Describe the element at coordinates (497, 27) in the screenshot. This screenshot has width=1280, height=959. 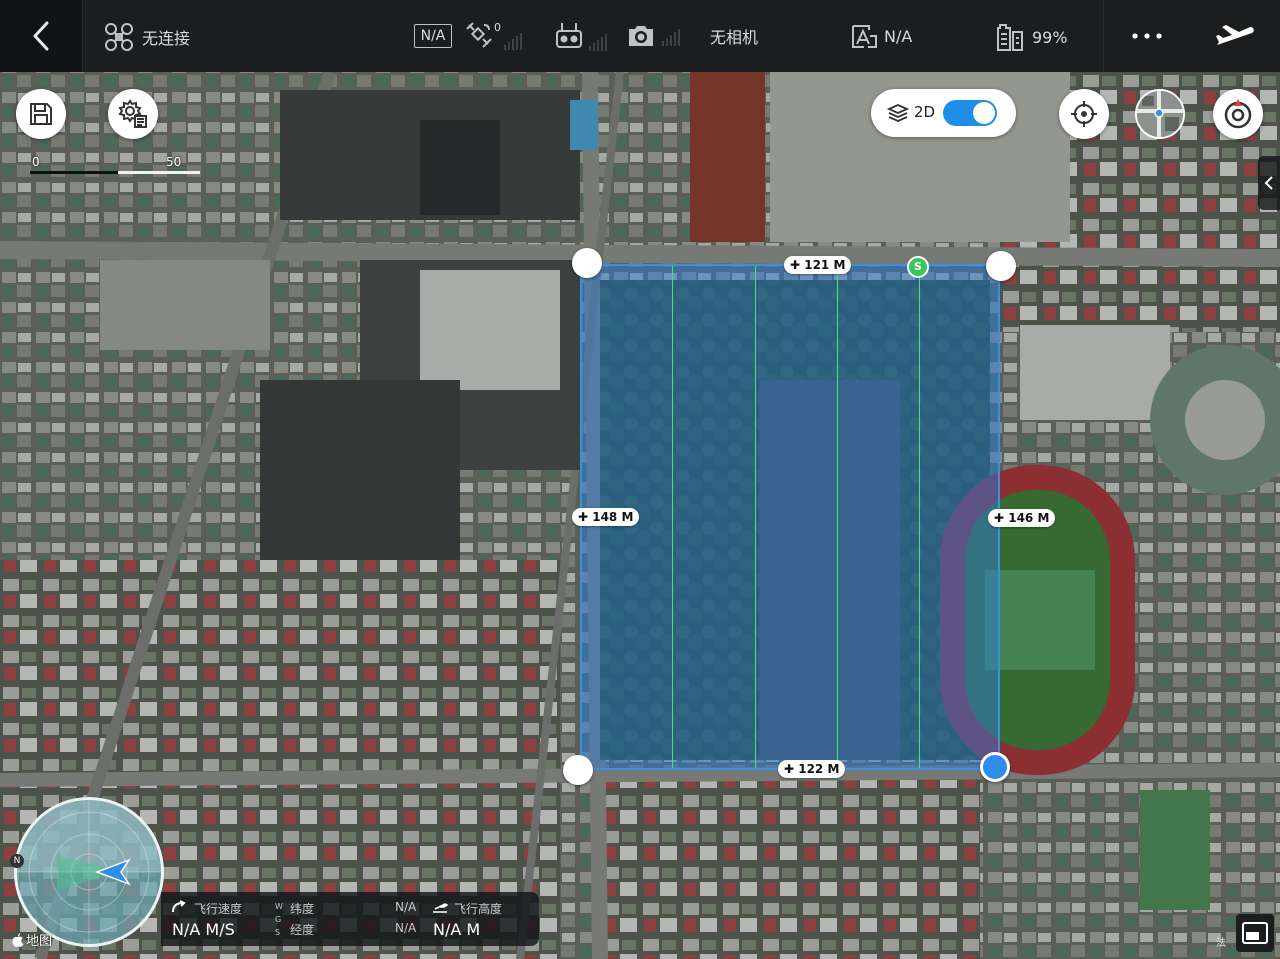
I see `satellite-count: 0` at that location.